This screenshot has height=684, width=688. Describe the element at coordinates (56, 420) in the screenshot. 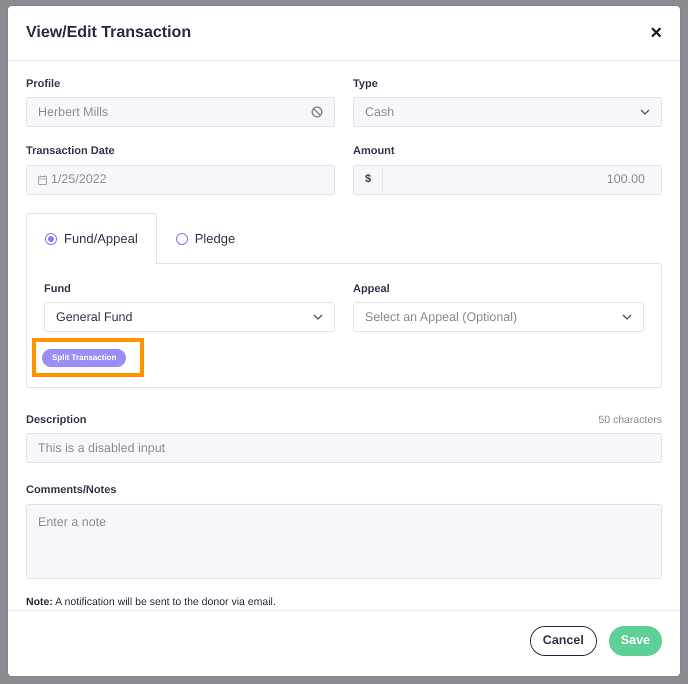

I see `field-label: Description` at that location.